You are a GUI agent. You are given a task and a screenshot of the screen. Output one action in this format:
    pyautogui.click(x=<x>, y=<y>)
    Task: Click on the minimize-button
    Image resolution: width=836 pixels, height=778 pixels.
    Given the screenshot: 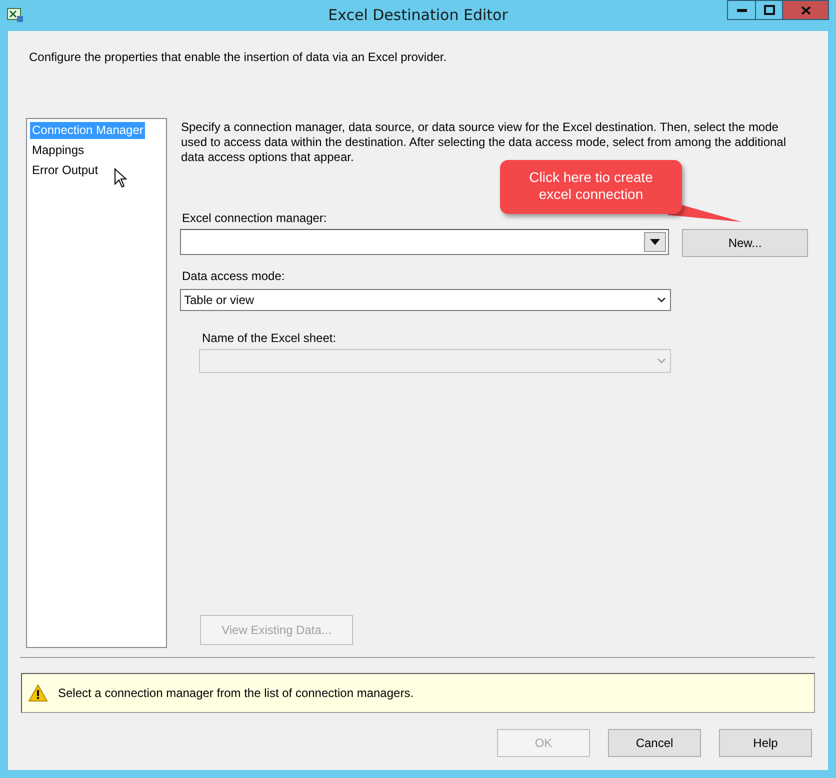 What is the action you would take?
    pyautogui.click(x=741, y=10)
    